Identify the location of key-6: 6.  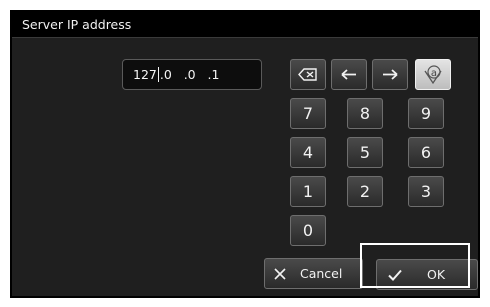
(426, 152).